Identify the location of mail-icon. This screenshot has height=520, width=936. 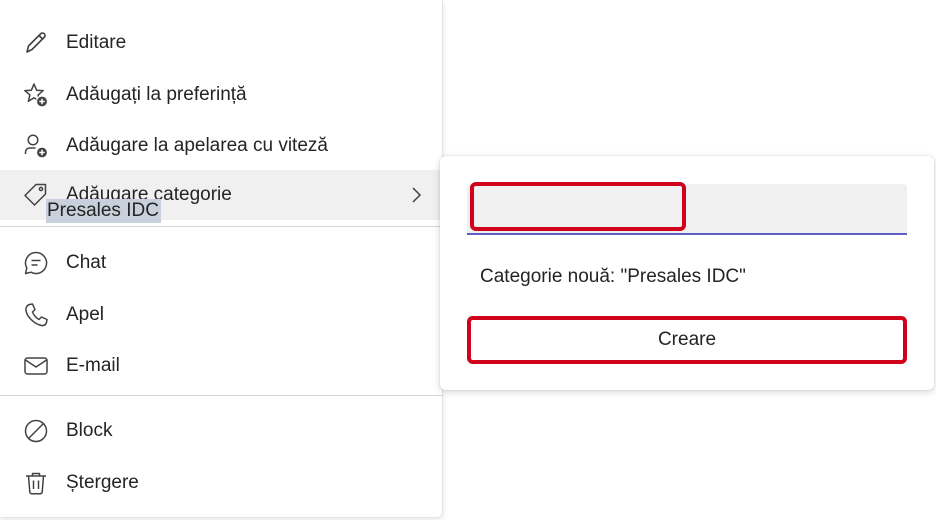
(36, 366).